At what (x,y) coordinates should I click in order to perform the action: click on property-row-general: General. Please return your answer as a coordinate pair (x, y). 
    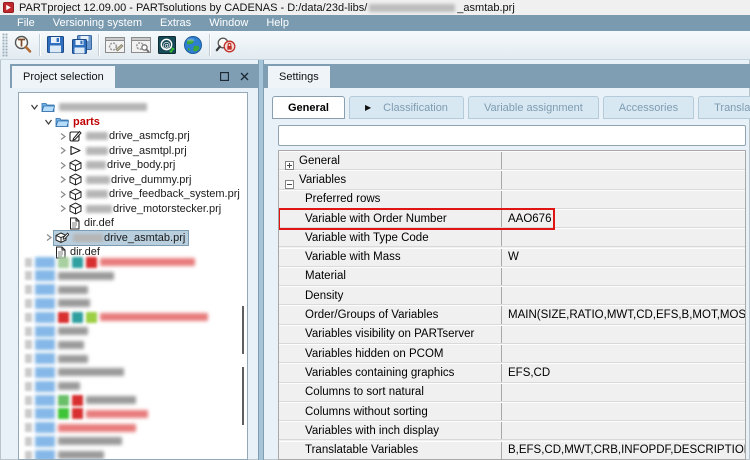
    Looking at the image, I should click on (512, 161).